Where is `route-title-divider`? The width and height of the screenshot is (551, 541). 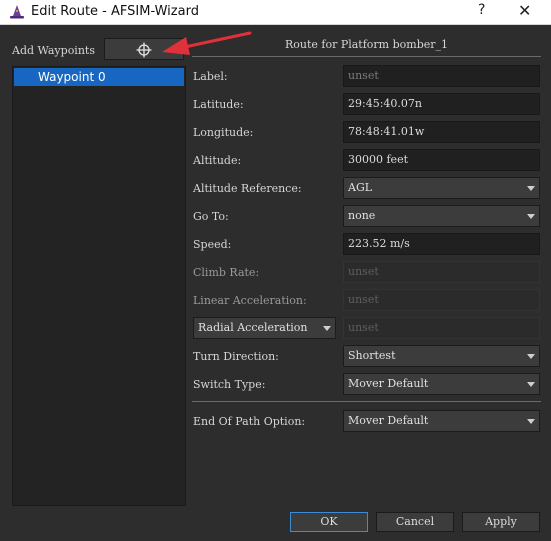
route-title-divider is located at coordinates (366, 56).